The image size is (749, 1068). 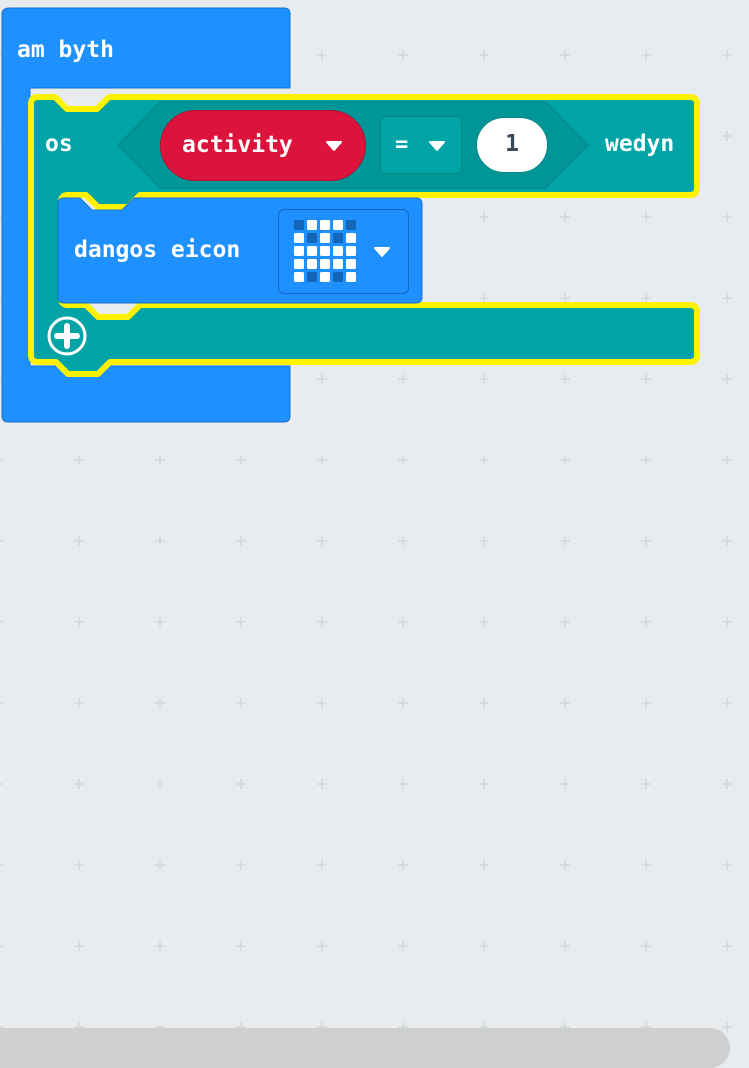 I want to click on led-matrix-icon, so click(x=325, y=251).